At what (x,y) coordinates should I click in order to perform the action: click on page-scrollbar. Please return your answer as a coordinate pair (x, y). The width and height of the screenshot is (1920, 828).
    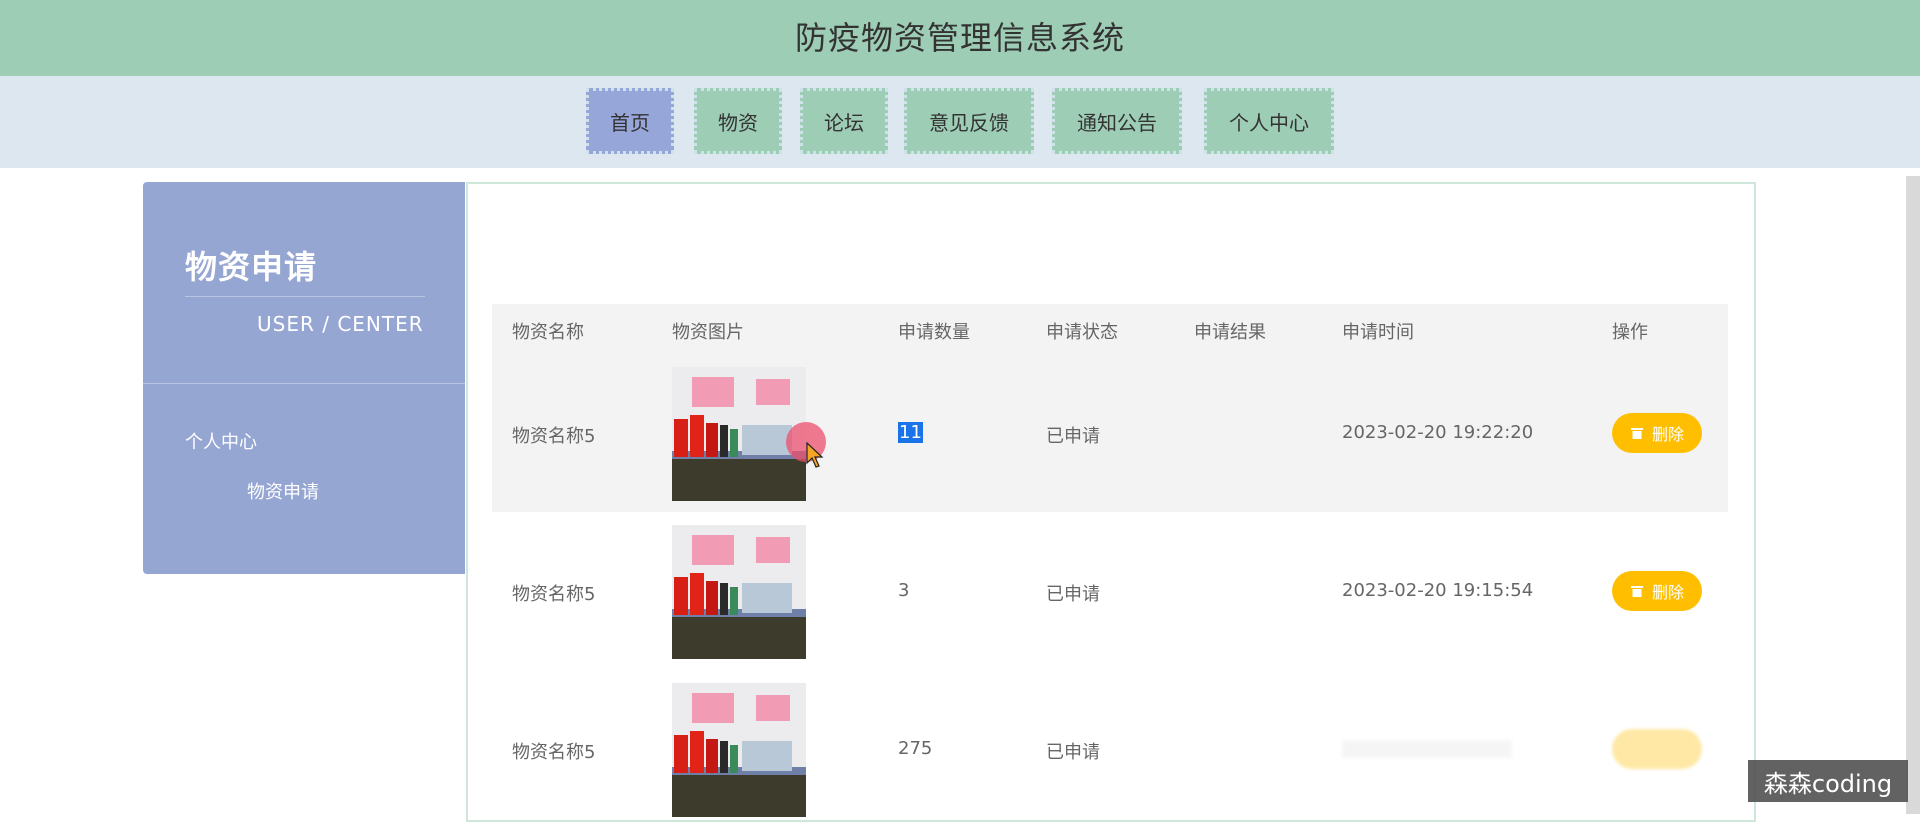
    Looking at the image, I should click on (1913, 495).